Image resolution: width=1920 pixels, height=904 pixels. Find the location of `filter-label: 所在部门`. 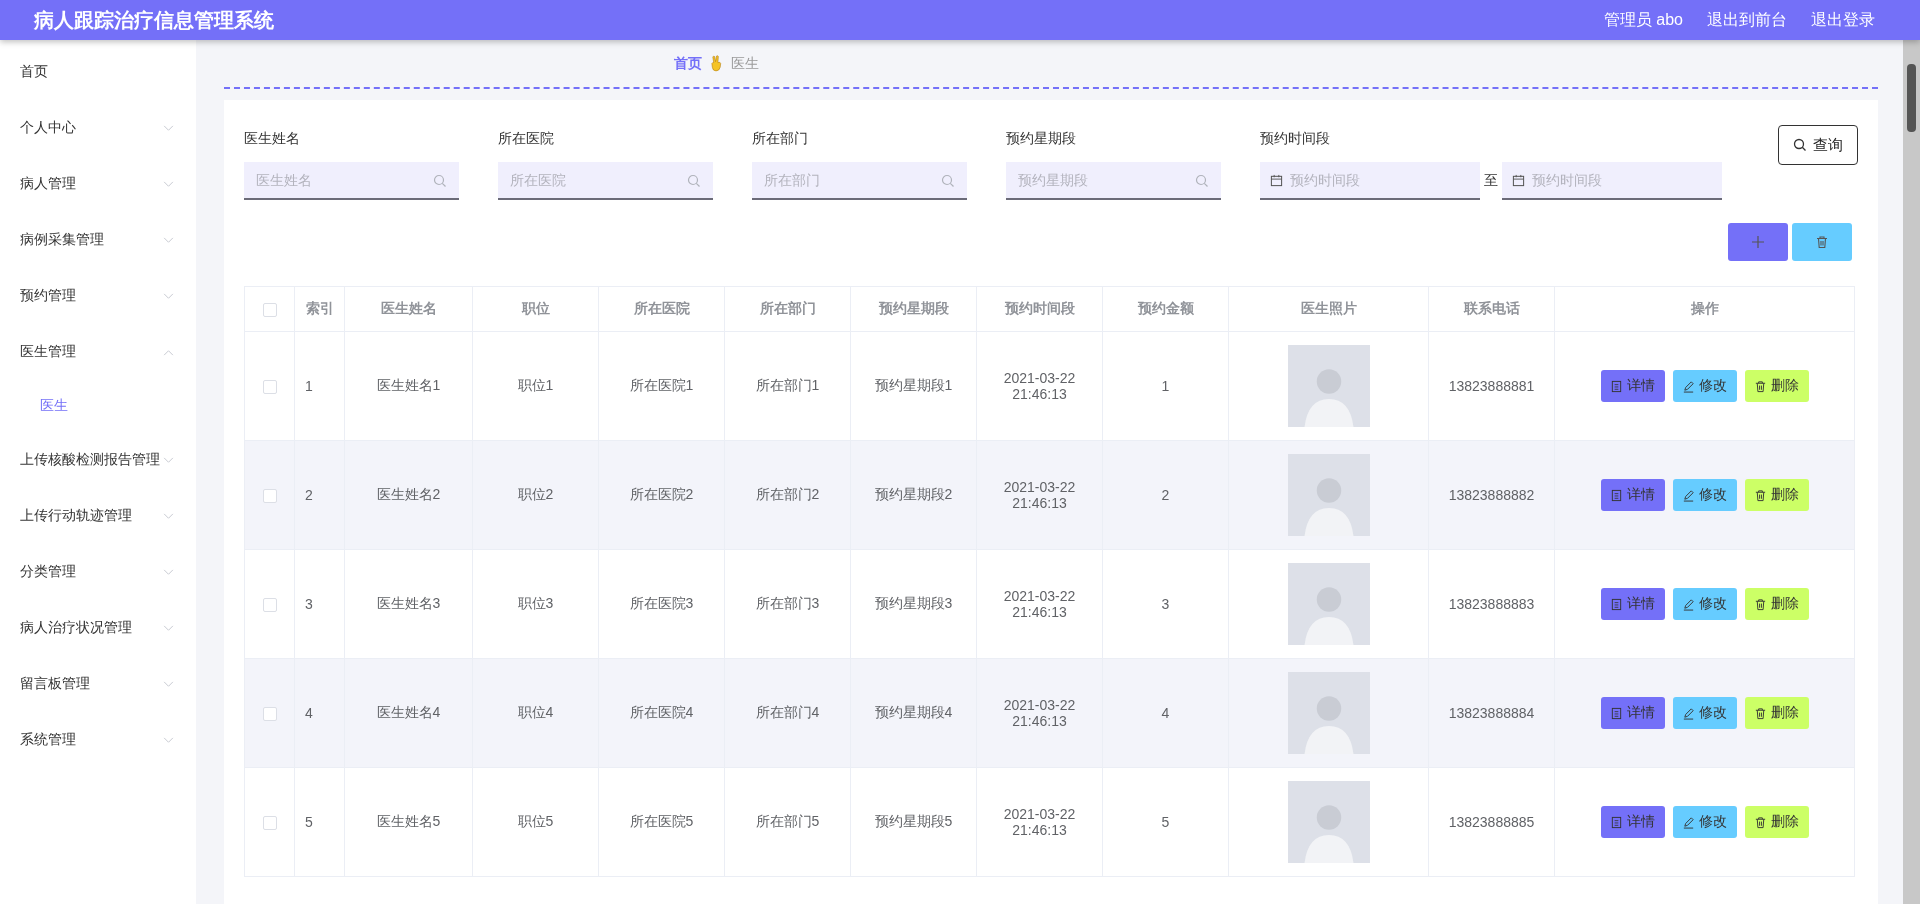

filter-label: 所在部门 is located at coordinates (780, 139).